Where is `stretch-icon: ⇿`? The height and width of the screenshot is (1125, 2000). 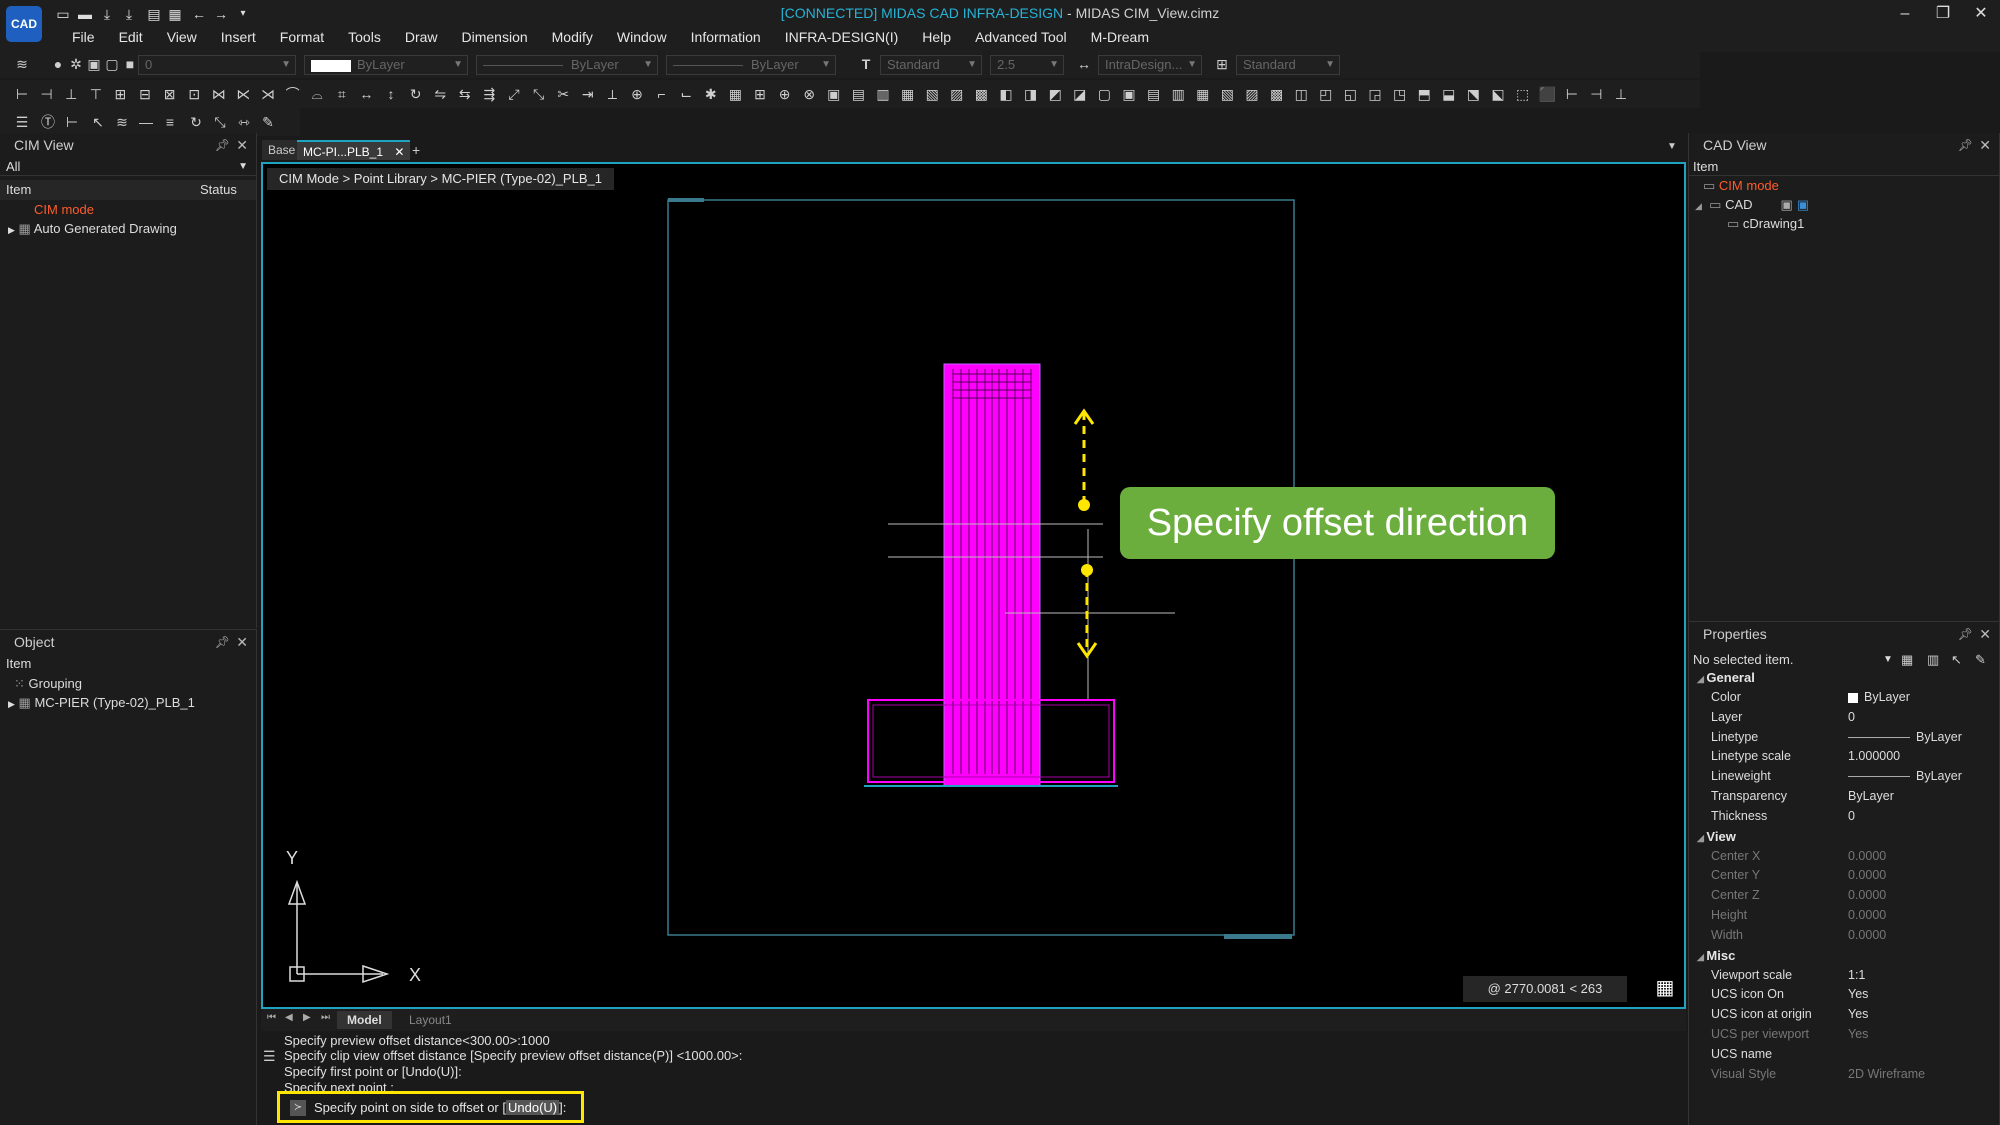 stretch-icon: ⇿ is located at coordinates (244, 122).